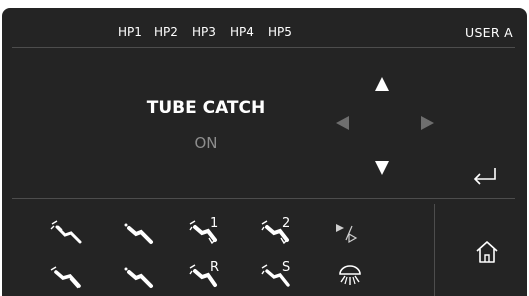 The image size is (529, 296). What do you see at coordinates (286, 223) in the screenshot?
I see `program-2-label: 2` at bounding box center [286, 223].